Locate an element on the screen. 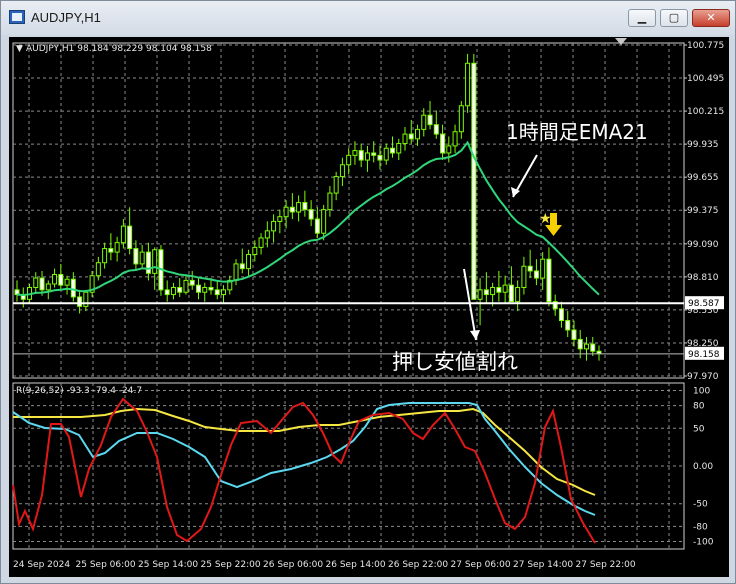 The image size is (736, 584). price-tick-label: 97.970 is located at coordinates (703, 377).